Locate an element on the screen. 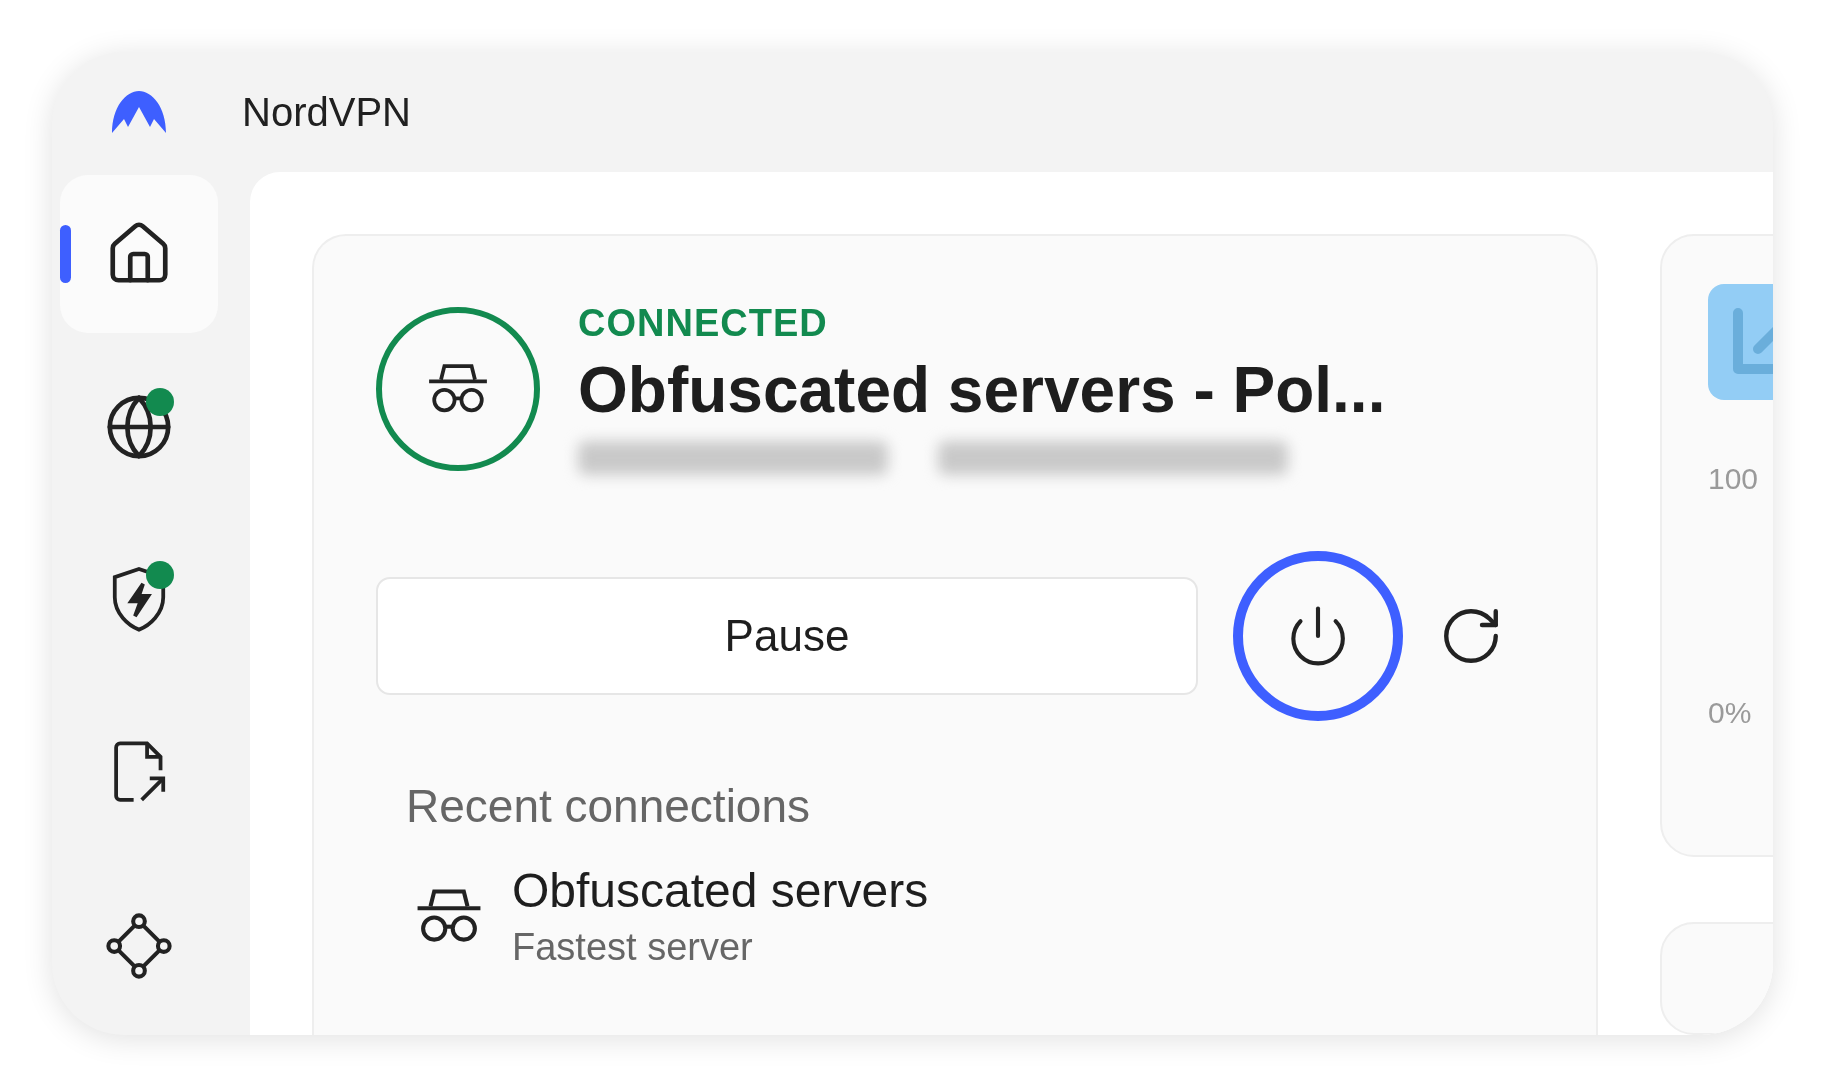 This screenshot has width=1824, height=1086. recent-connection: Obfuscated servers Fastest server is located at coordinates (1004, 916).